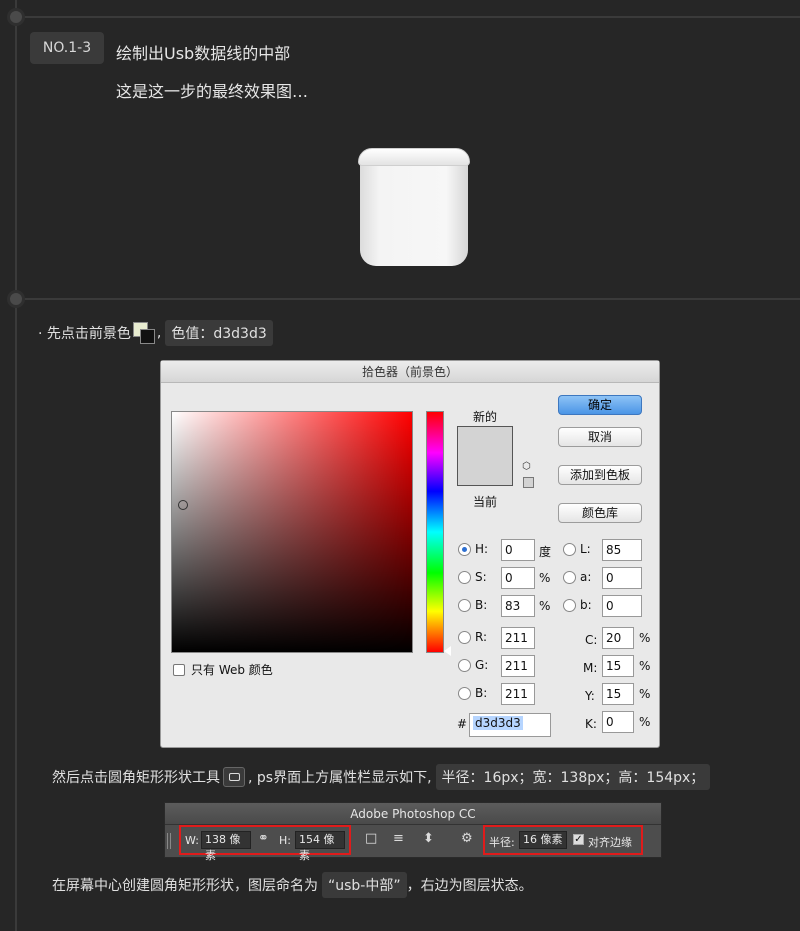  Describe the element at coordinates (569, 577) in the screenshot. I see `a-channel-radio-button` at that location.